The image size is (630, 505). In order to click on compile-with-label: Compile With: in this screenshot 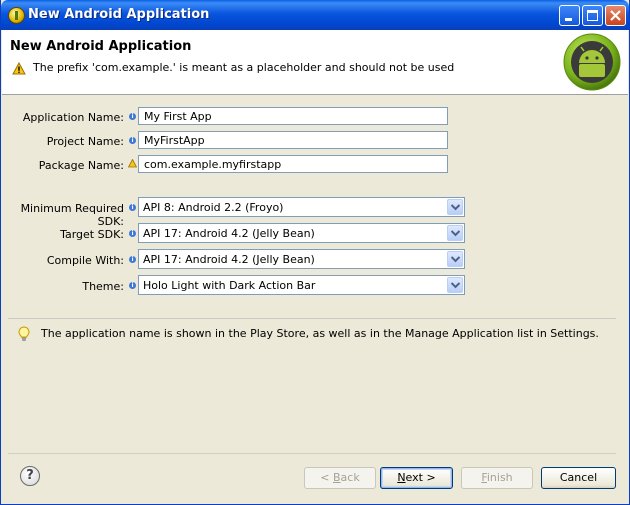, I will do `click(85, 260)`.